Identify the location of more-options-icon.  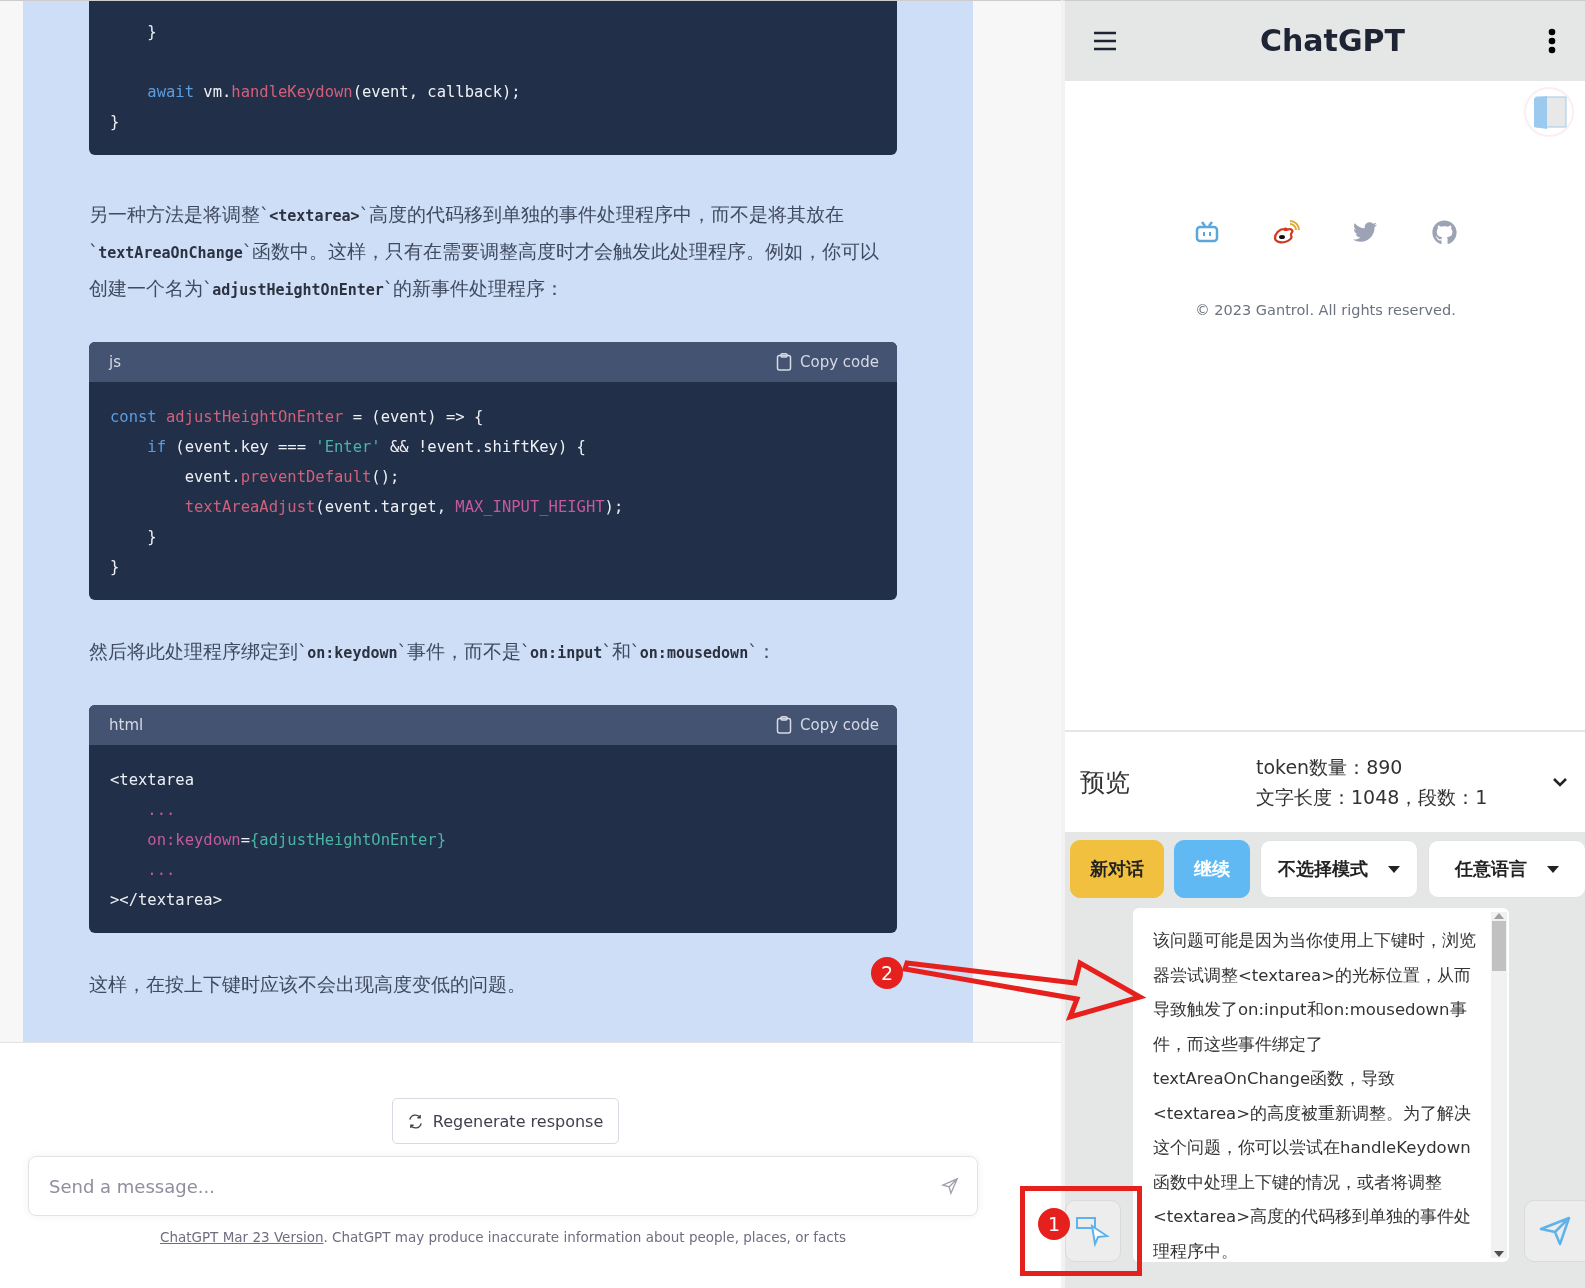
(1552, 40).